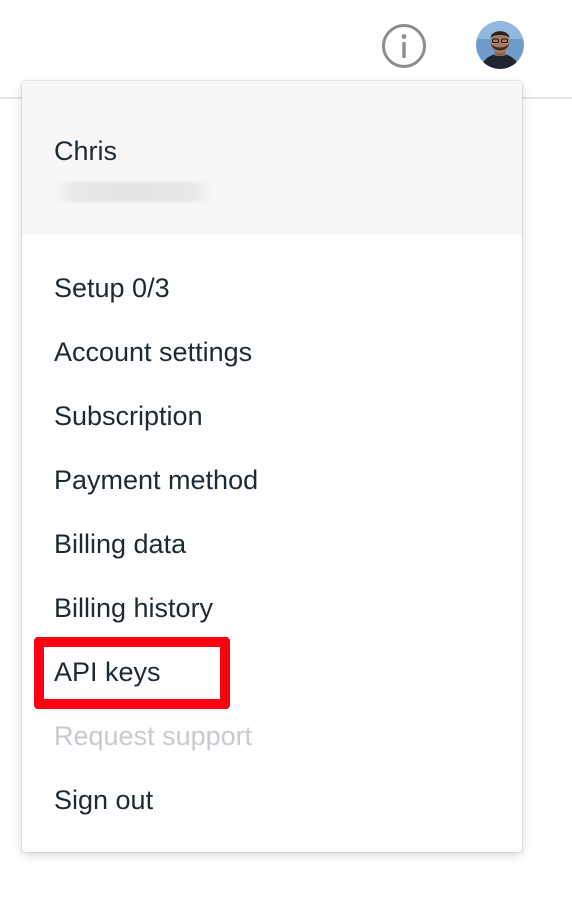 This screenshot has width=572, height=898. Describe the element at coordinates (103, 800) in the screenshot. I see `menu-item-sign-out: Sign out` at that location.